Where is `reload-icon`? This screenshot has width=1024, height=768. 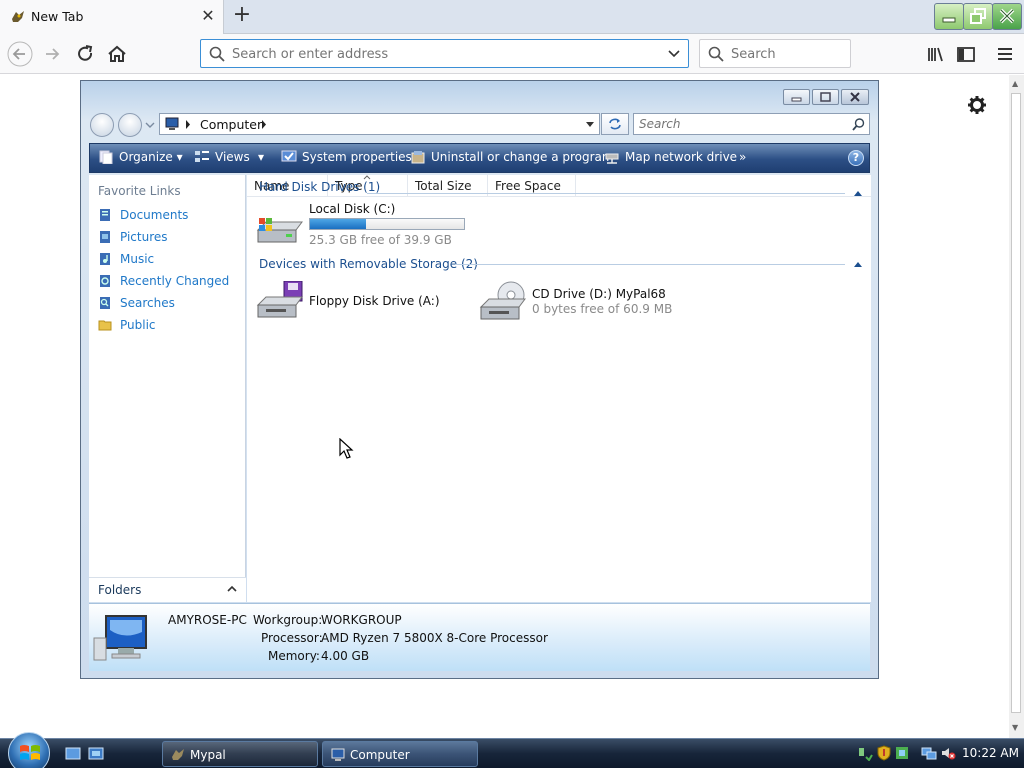 reload-icon is located at coordinates (85, 54).